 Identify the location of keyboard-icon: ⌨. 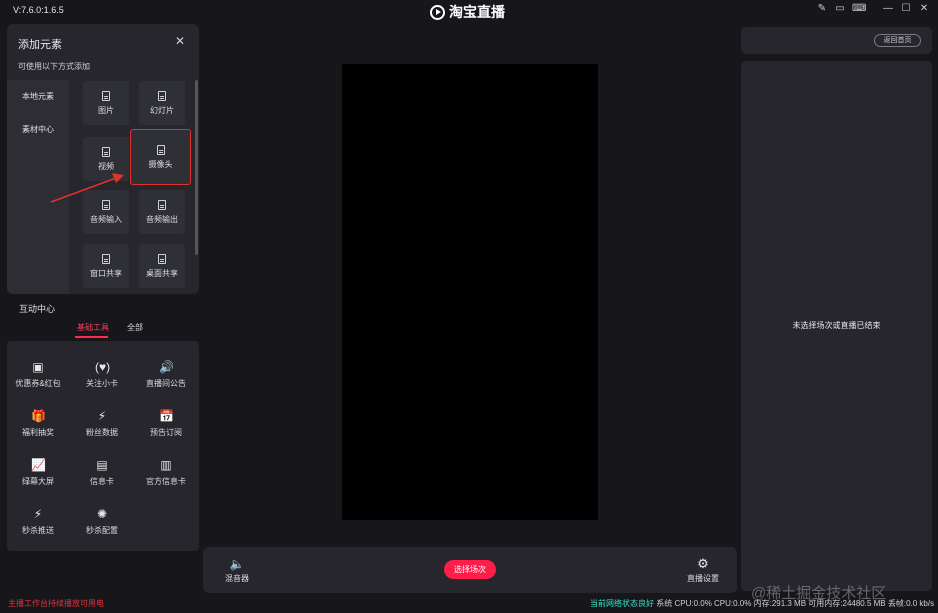
(859, 9).